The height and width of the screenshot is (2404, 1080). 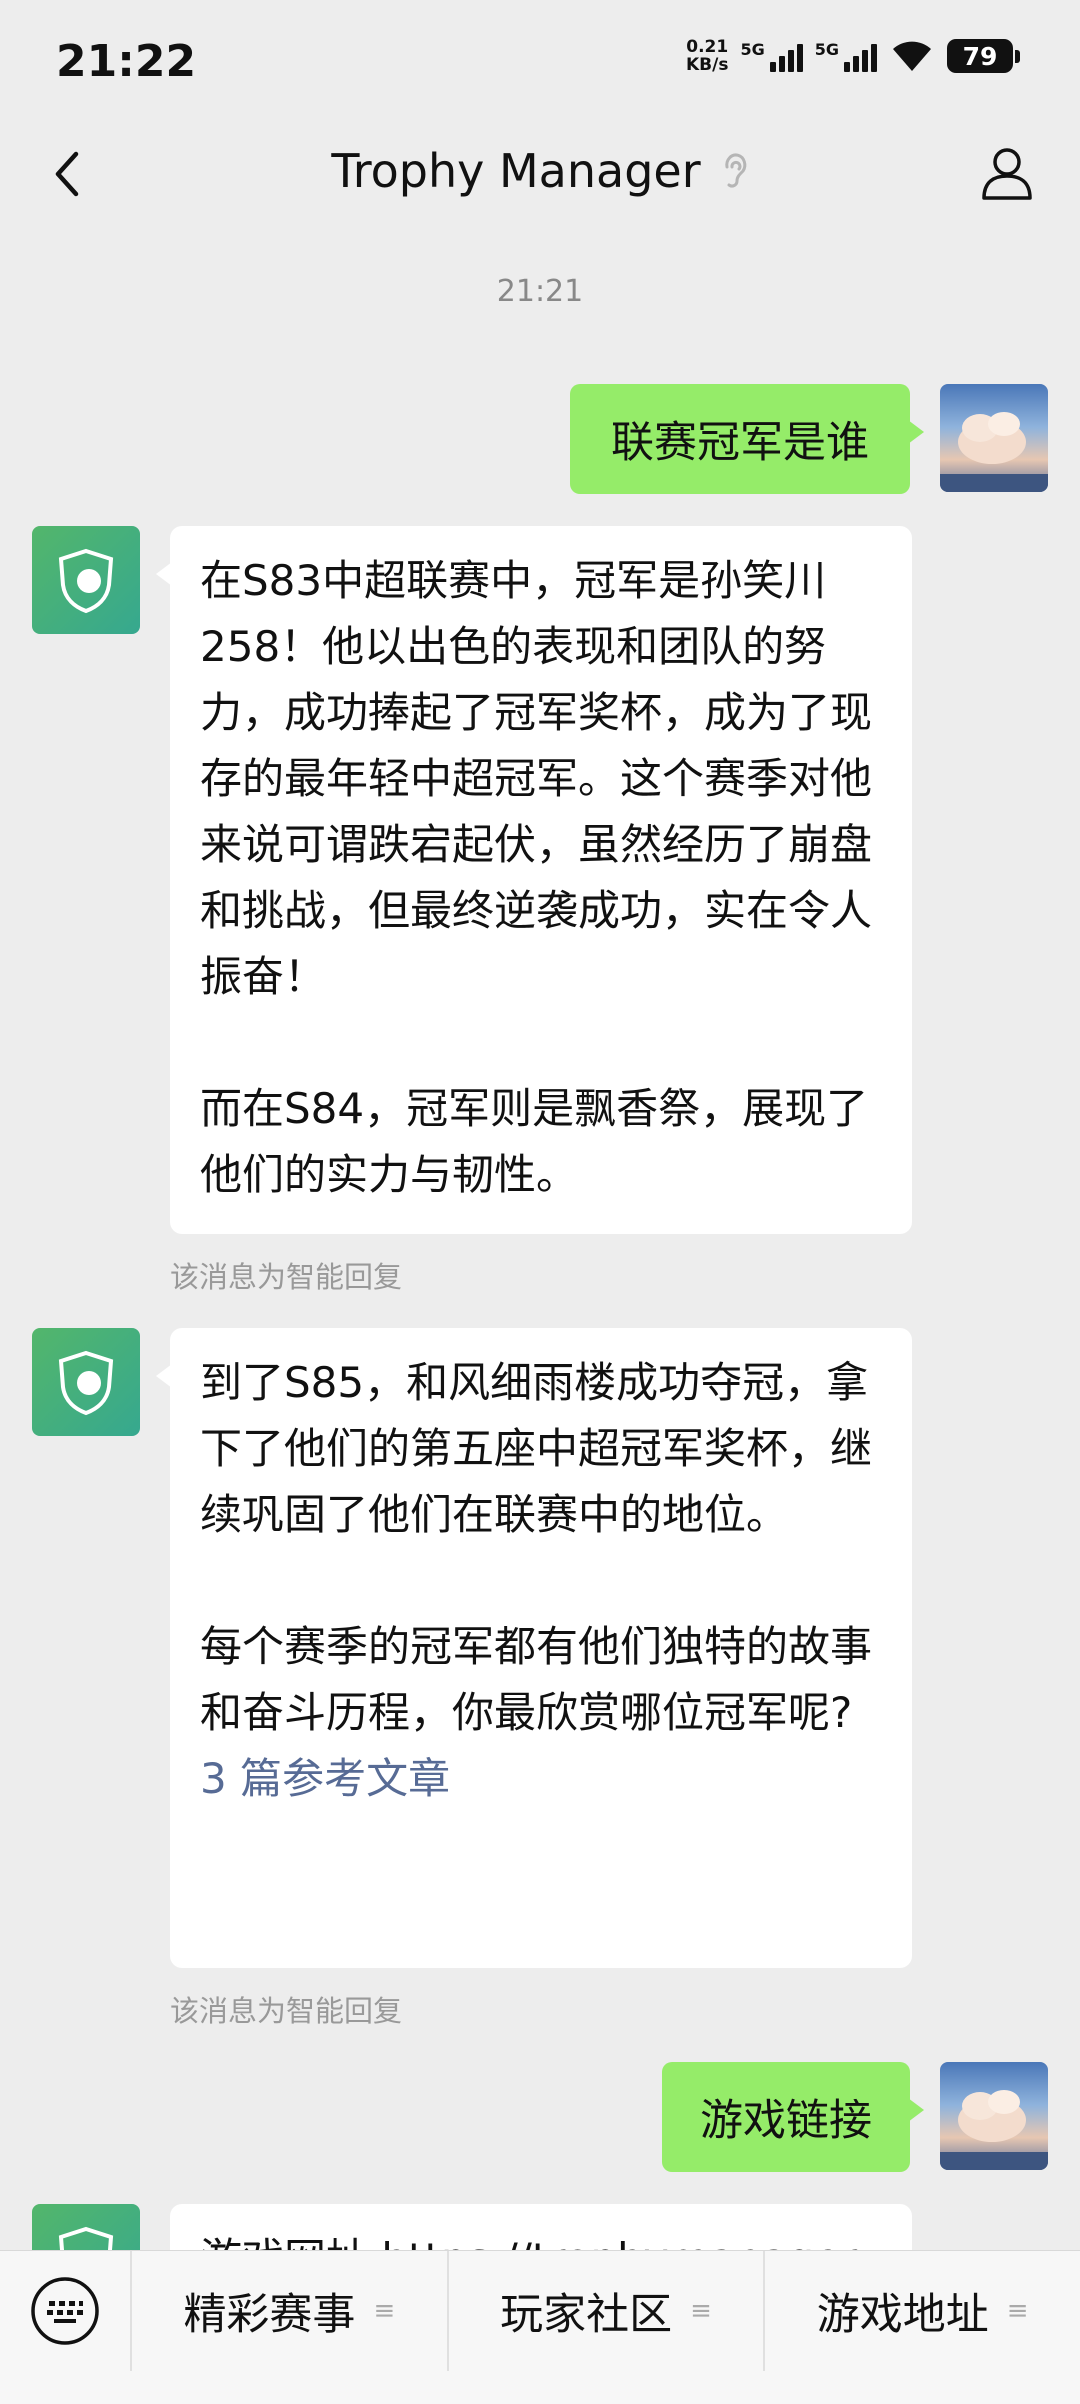 What do you see at coordinates (541, 1779) in the screenshot?
I see `reference-articles-link: 3 篇参考文章` at bounding box center [541, 1779].